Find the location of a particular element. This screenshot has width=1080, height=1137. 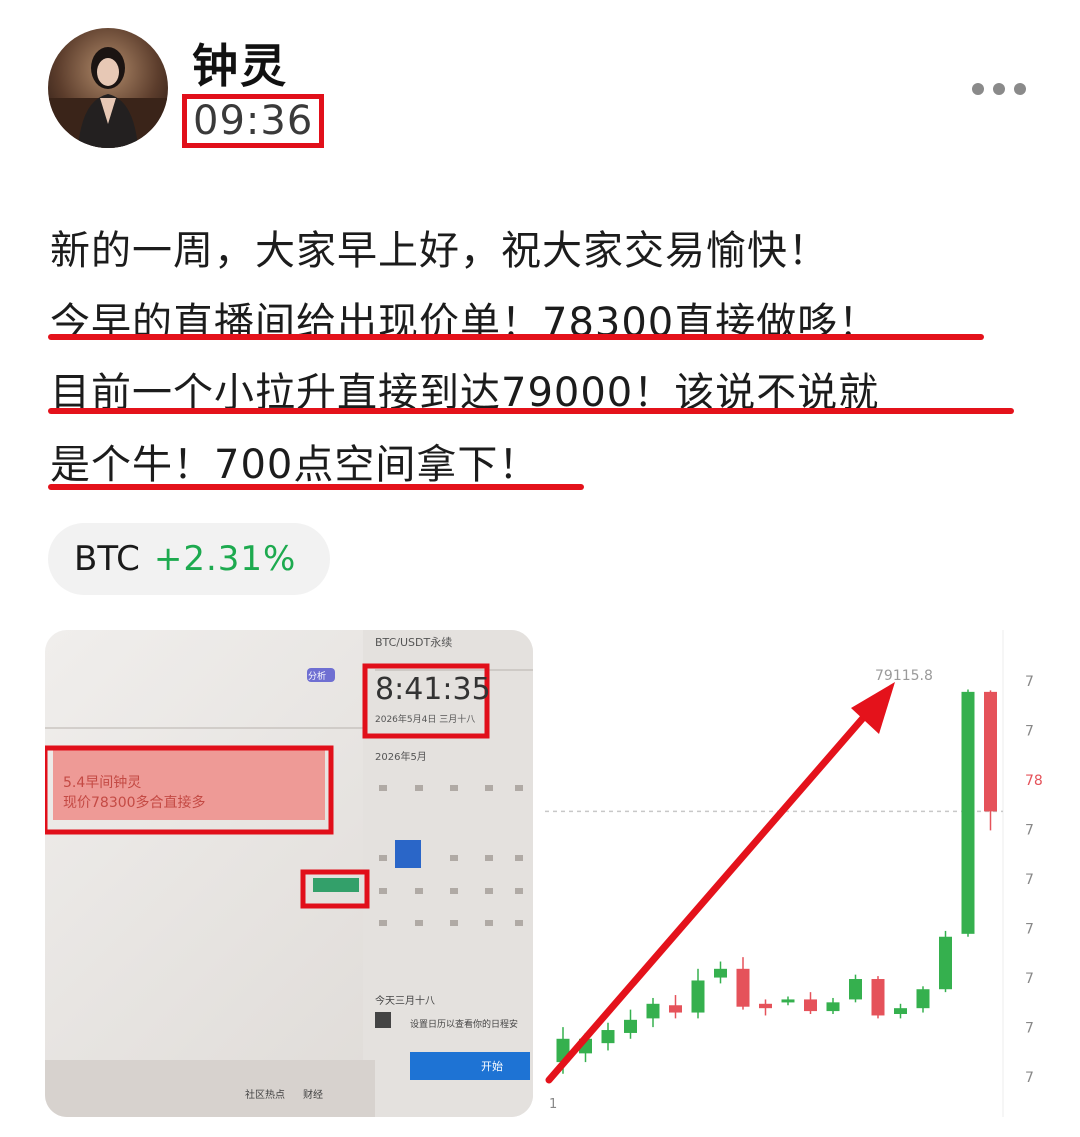

photo-clock: 8:41:35 is located at coordinates (433, 689).